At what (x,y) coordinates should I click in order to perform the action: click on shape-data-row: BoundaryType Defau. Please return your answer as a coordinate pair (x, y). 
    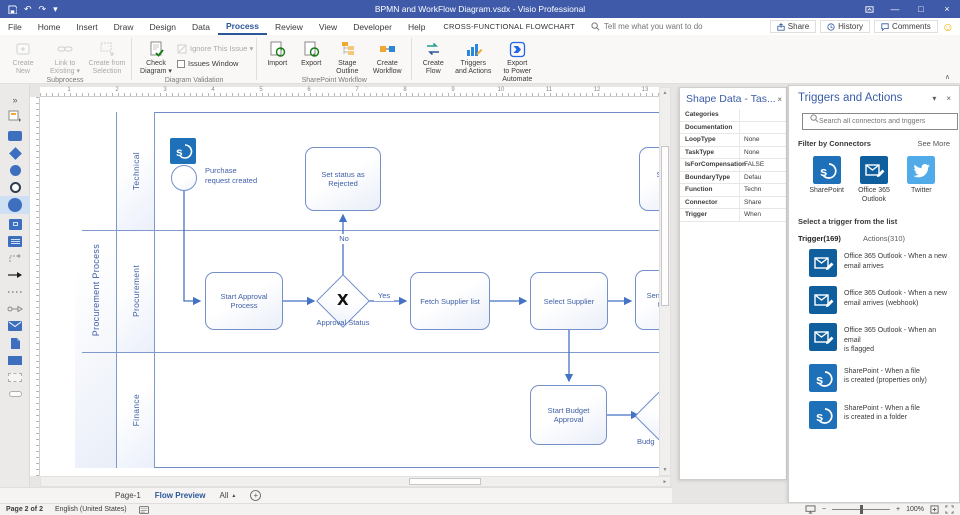
    Looking at the image, I should click on (733, 177).